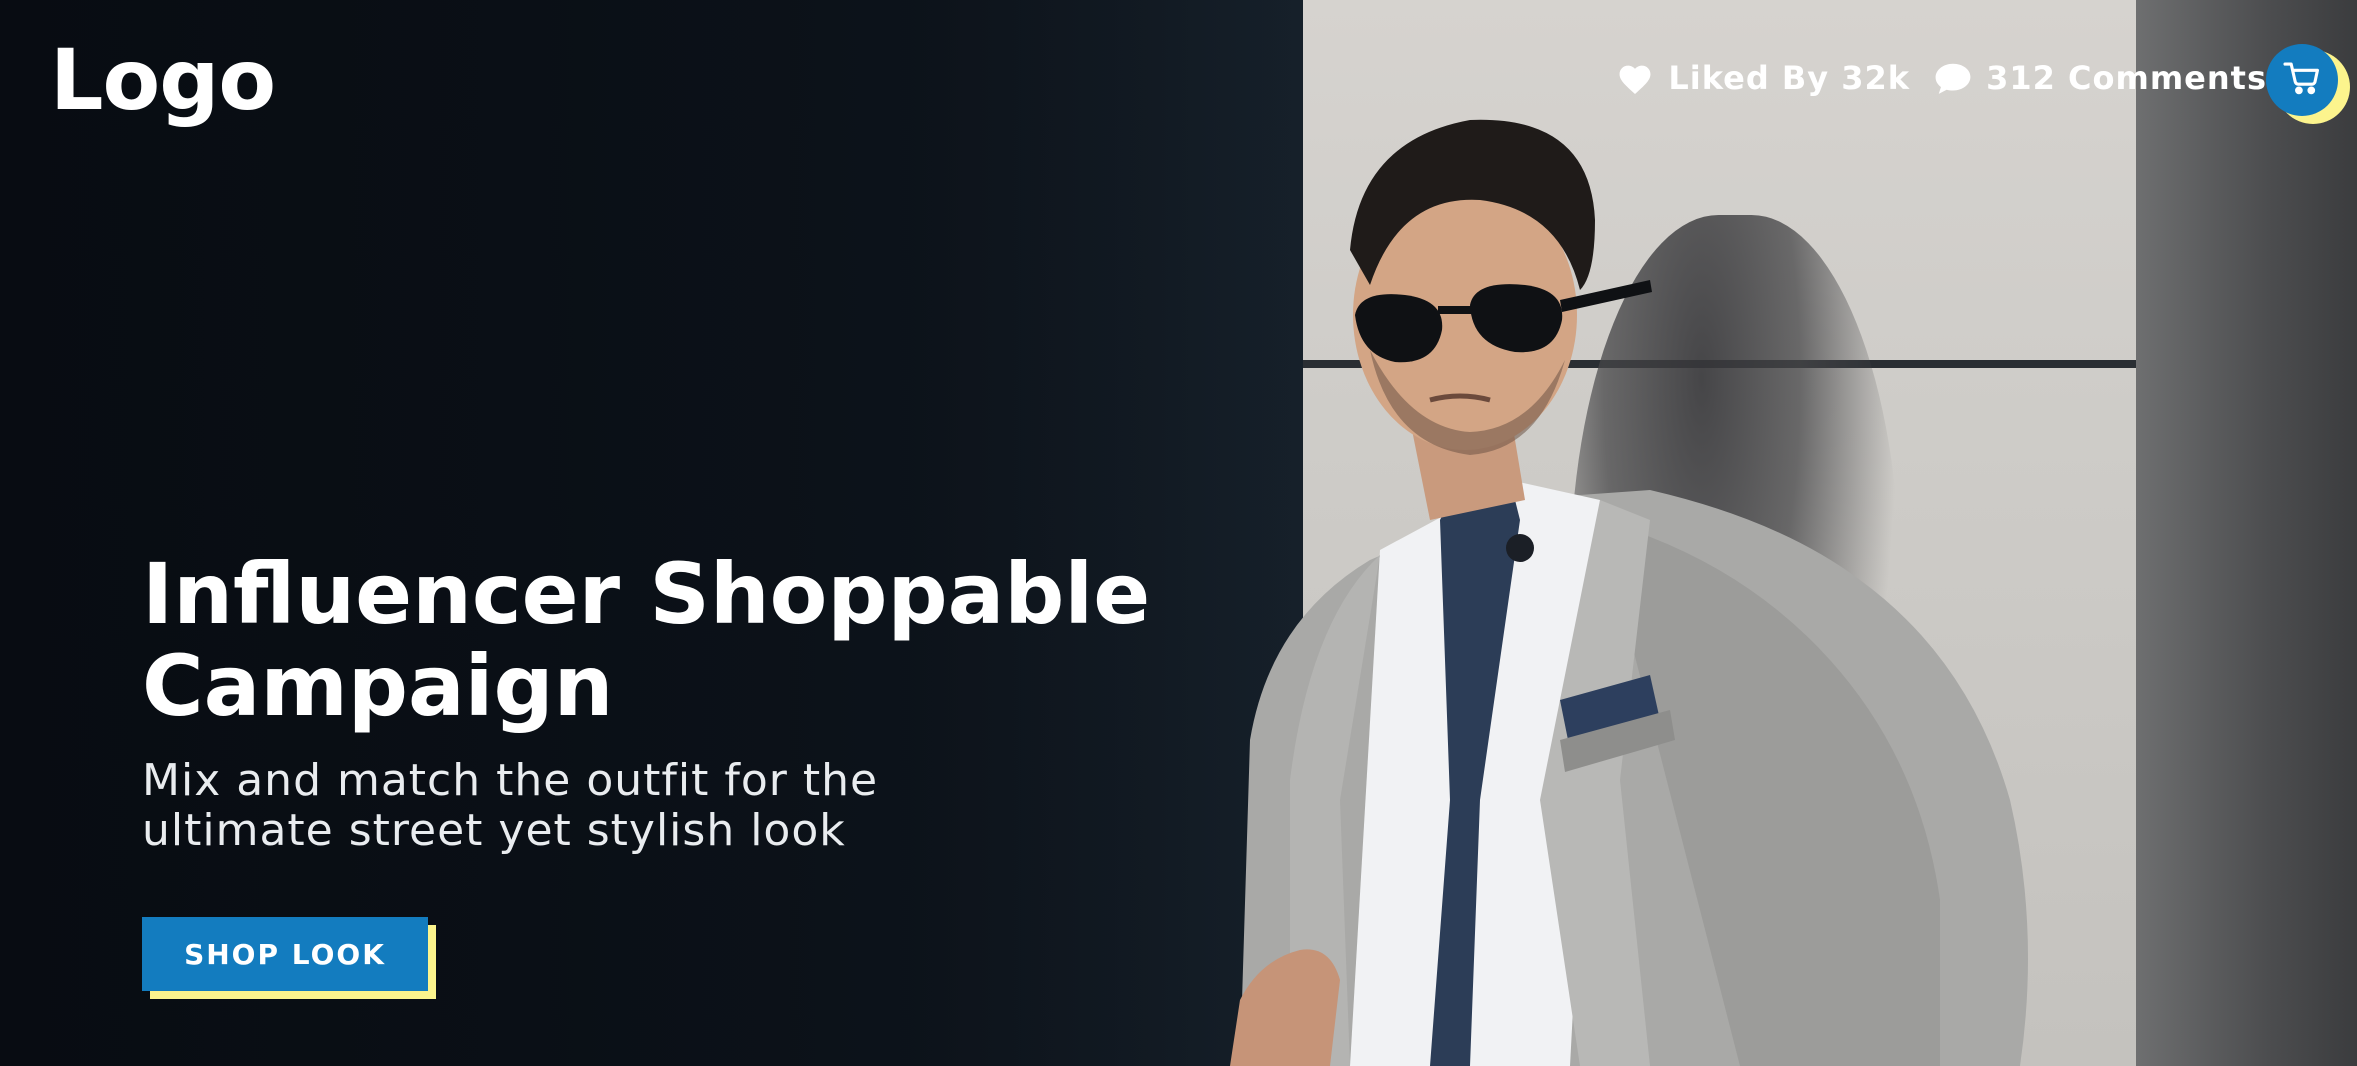  Describe the element at coordinates (378, 686) in the screenshot. I see `hero-headline-line2: Campaign` at that location.